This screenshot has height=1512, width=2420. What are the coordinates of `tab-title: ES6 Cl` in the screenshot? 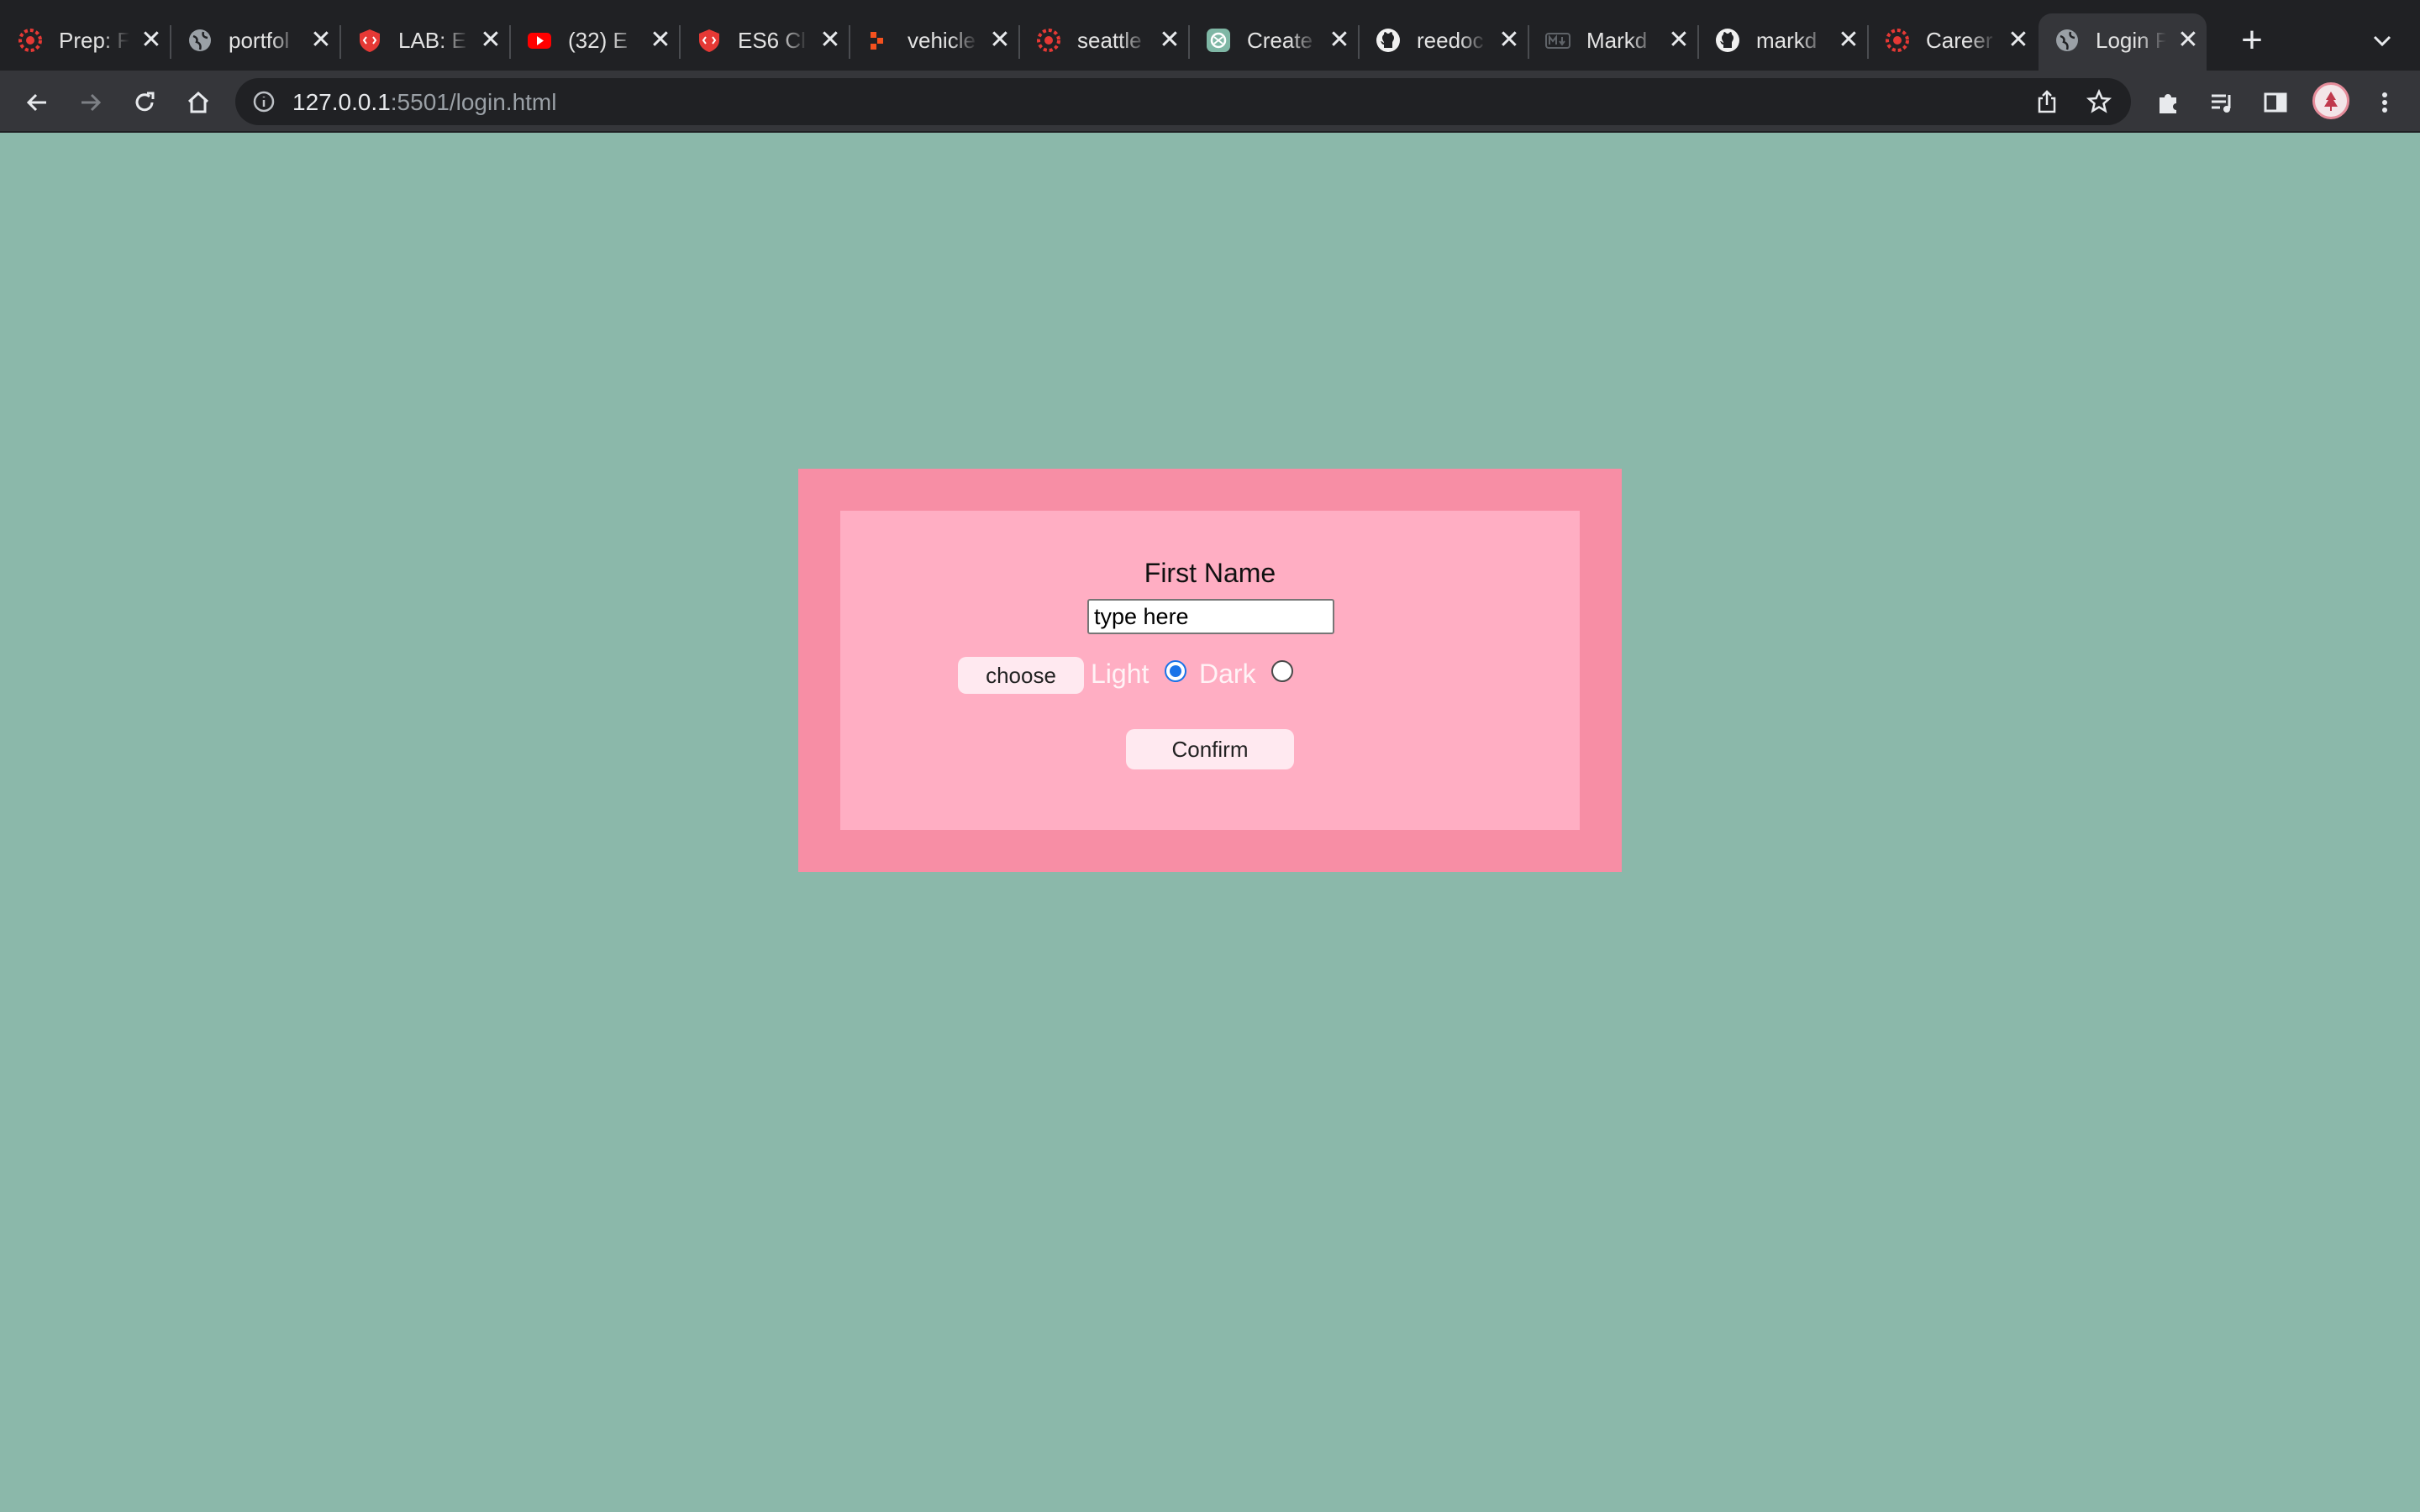 It's located at (772, 40).